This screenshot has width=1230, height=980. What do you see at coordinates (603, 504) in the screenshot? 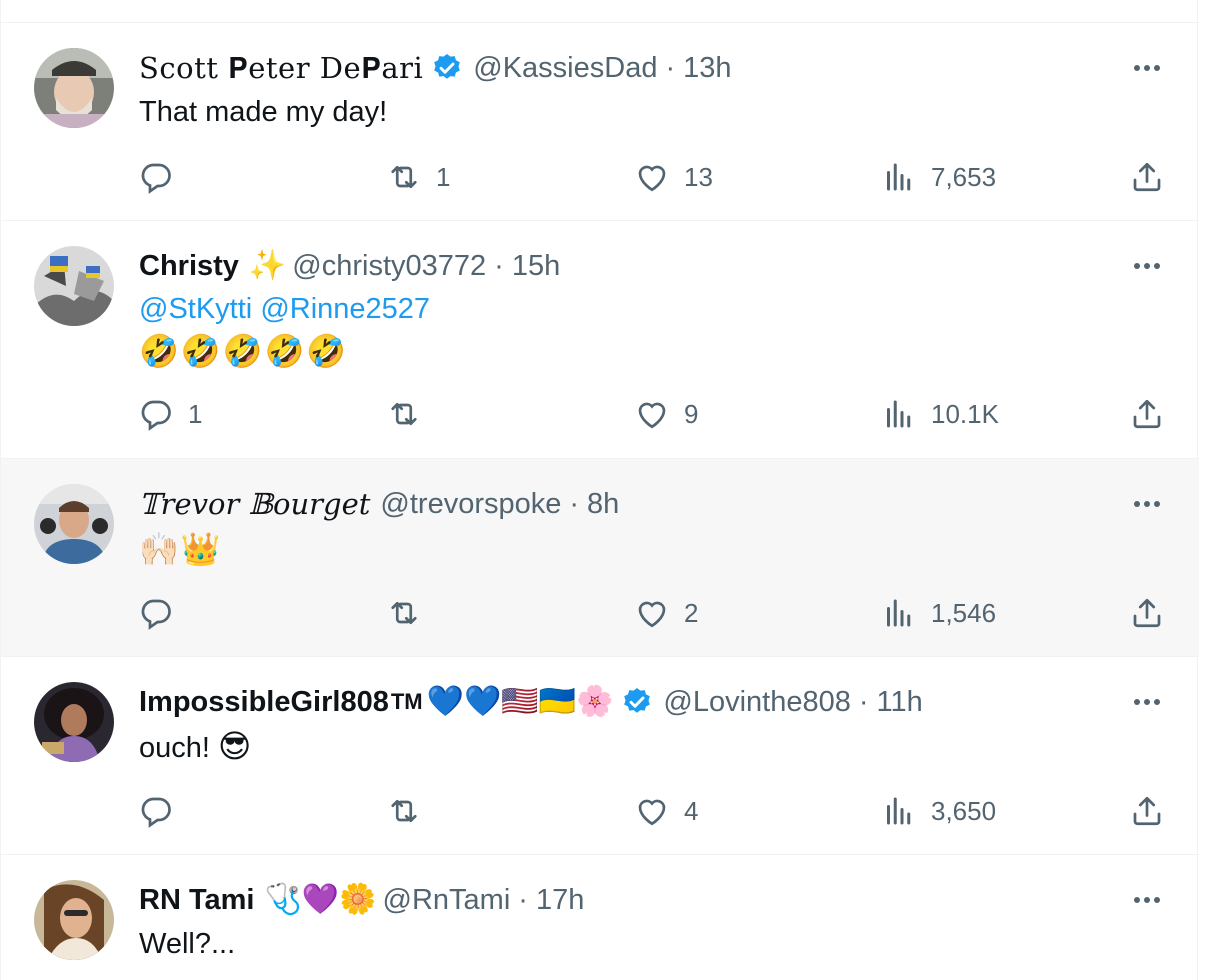
I see `timestamp: 8h` at bounding box center [603, 504].